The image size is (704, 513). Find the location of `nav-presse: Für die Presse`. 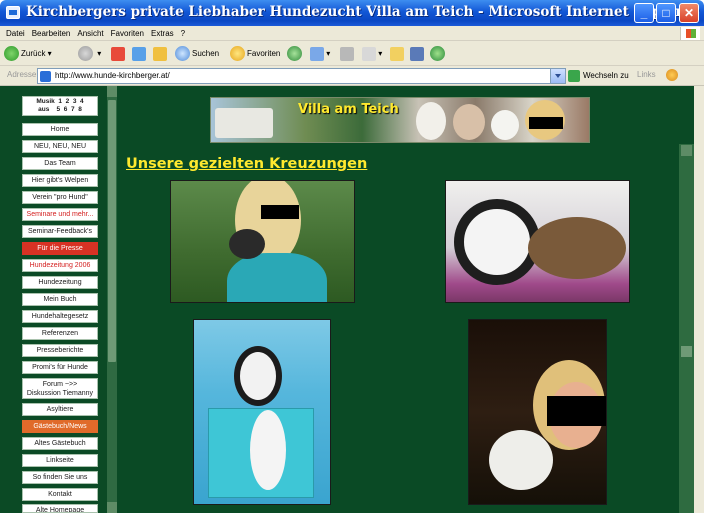

nav-presse: Für die Presse is located at coordinates (60, 248).